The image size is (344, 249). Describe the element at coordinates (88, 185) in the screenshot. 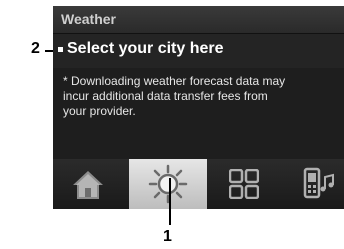

I see `house-icon` at that location.